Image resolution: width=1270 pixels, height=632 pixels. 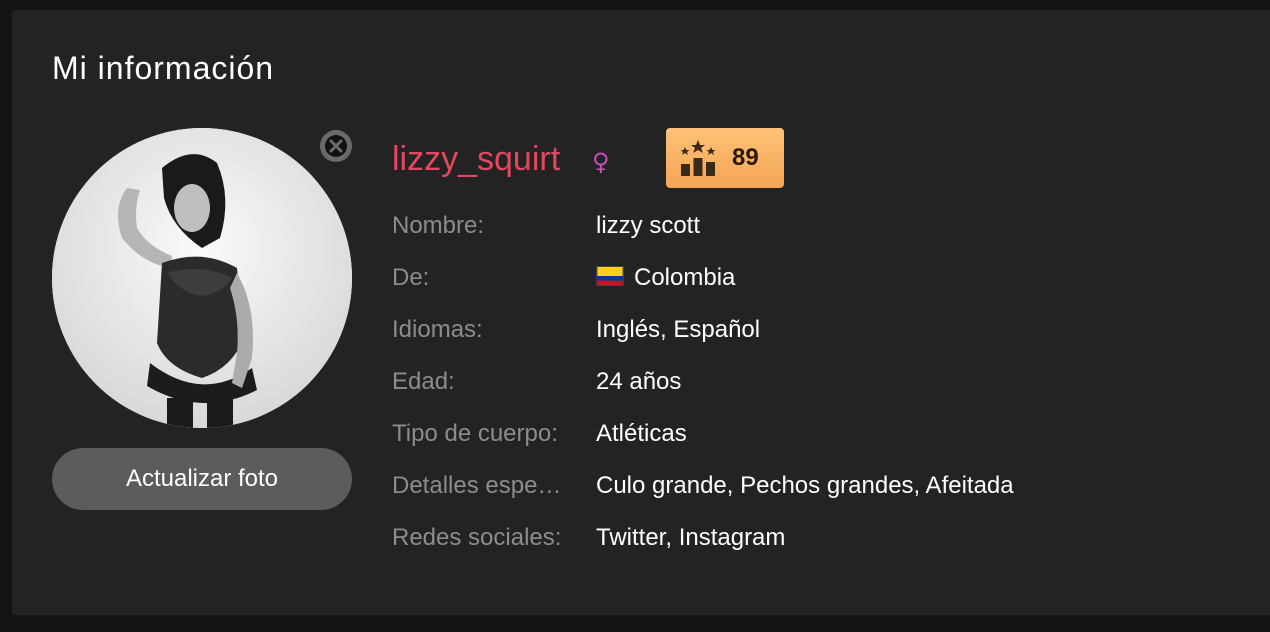 What do you see at coordinates (805, 485) in the screenshot?
I see `info-value: Culo grande, Pechos grandes, Afeitada` at bounding box center [805, 485].